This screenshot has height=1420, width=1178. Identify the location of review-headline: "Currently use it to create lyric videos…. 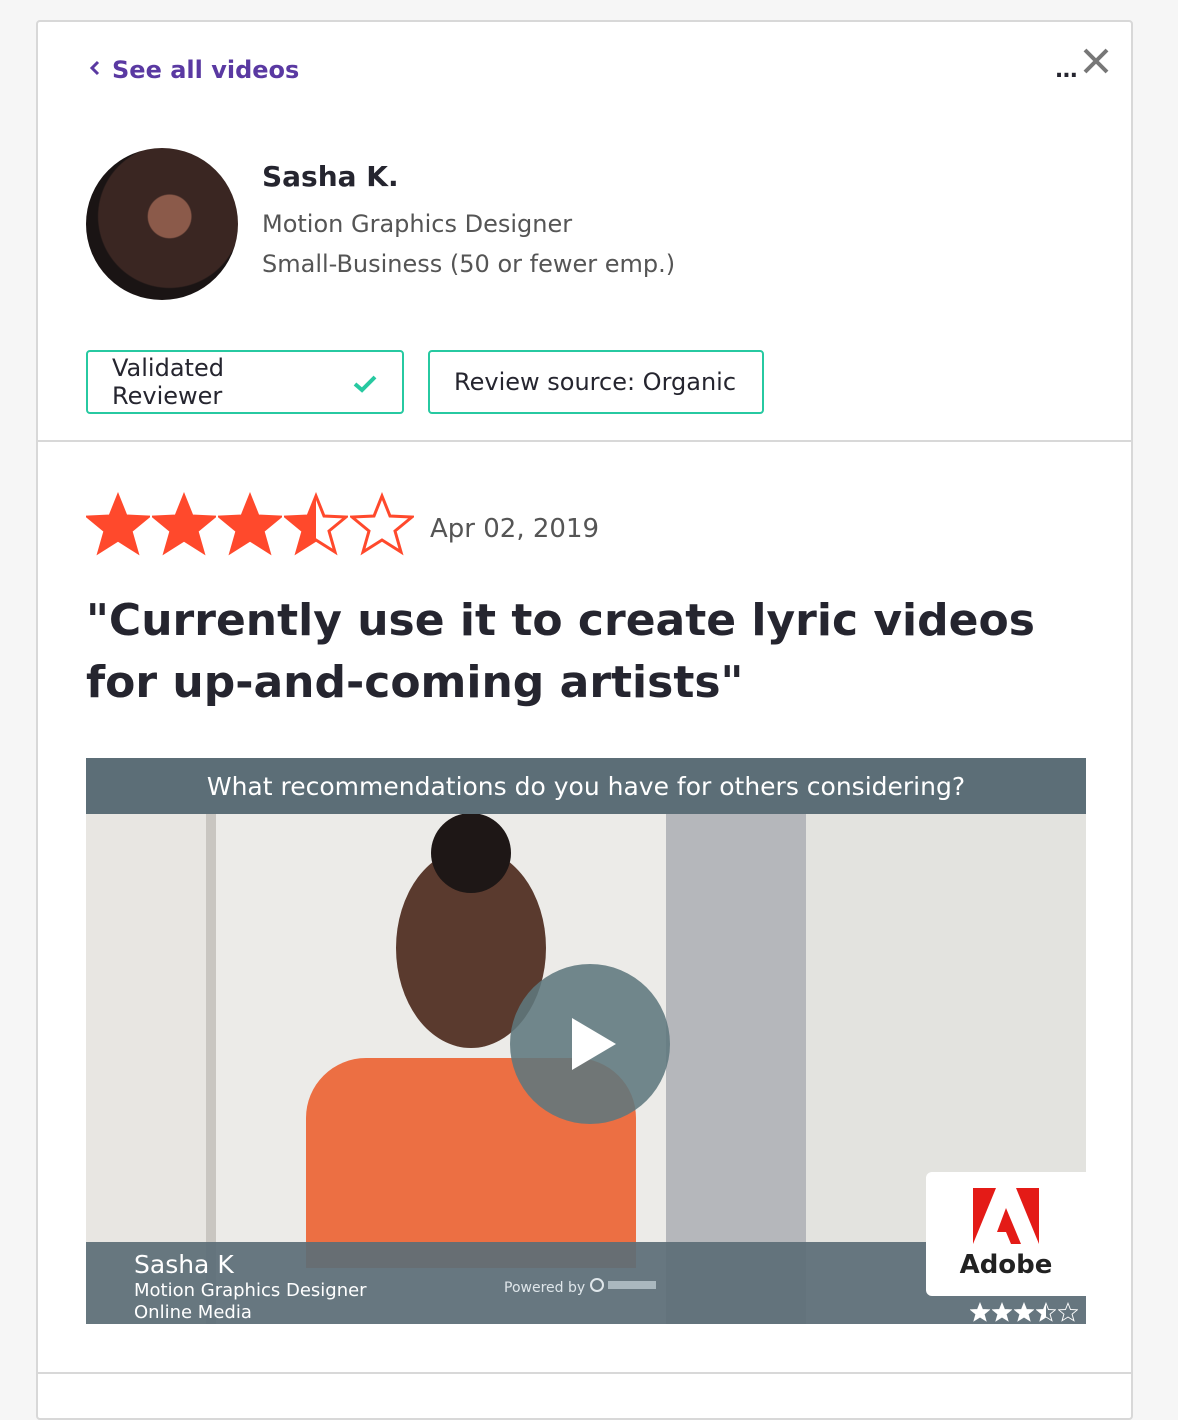
(560, 651).